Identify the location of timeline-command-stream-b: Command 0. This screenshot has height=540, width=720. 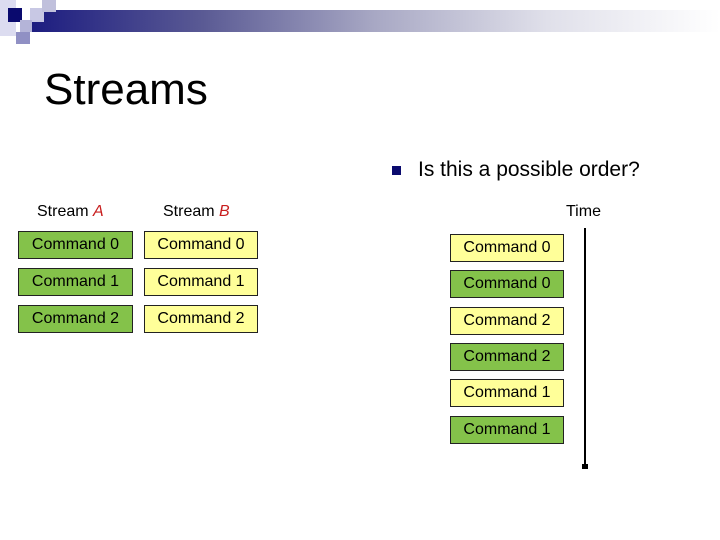
(507, 248).